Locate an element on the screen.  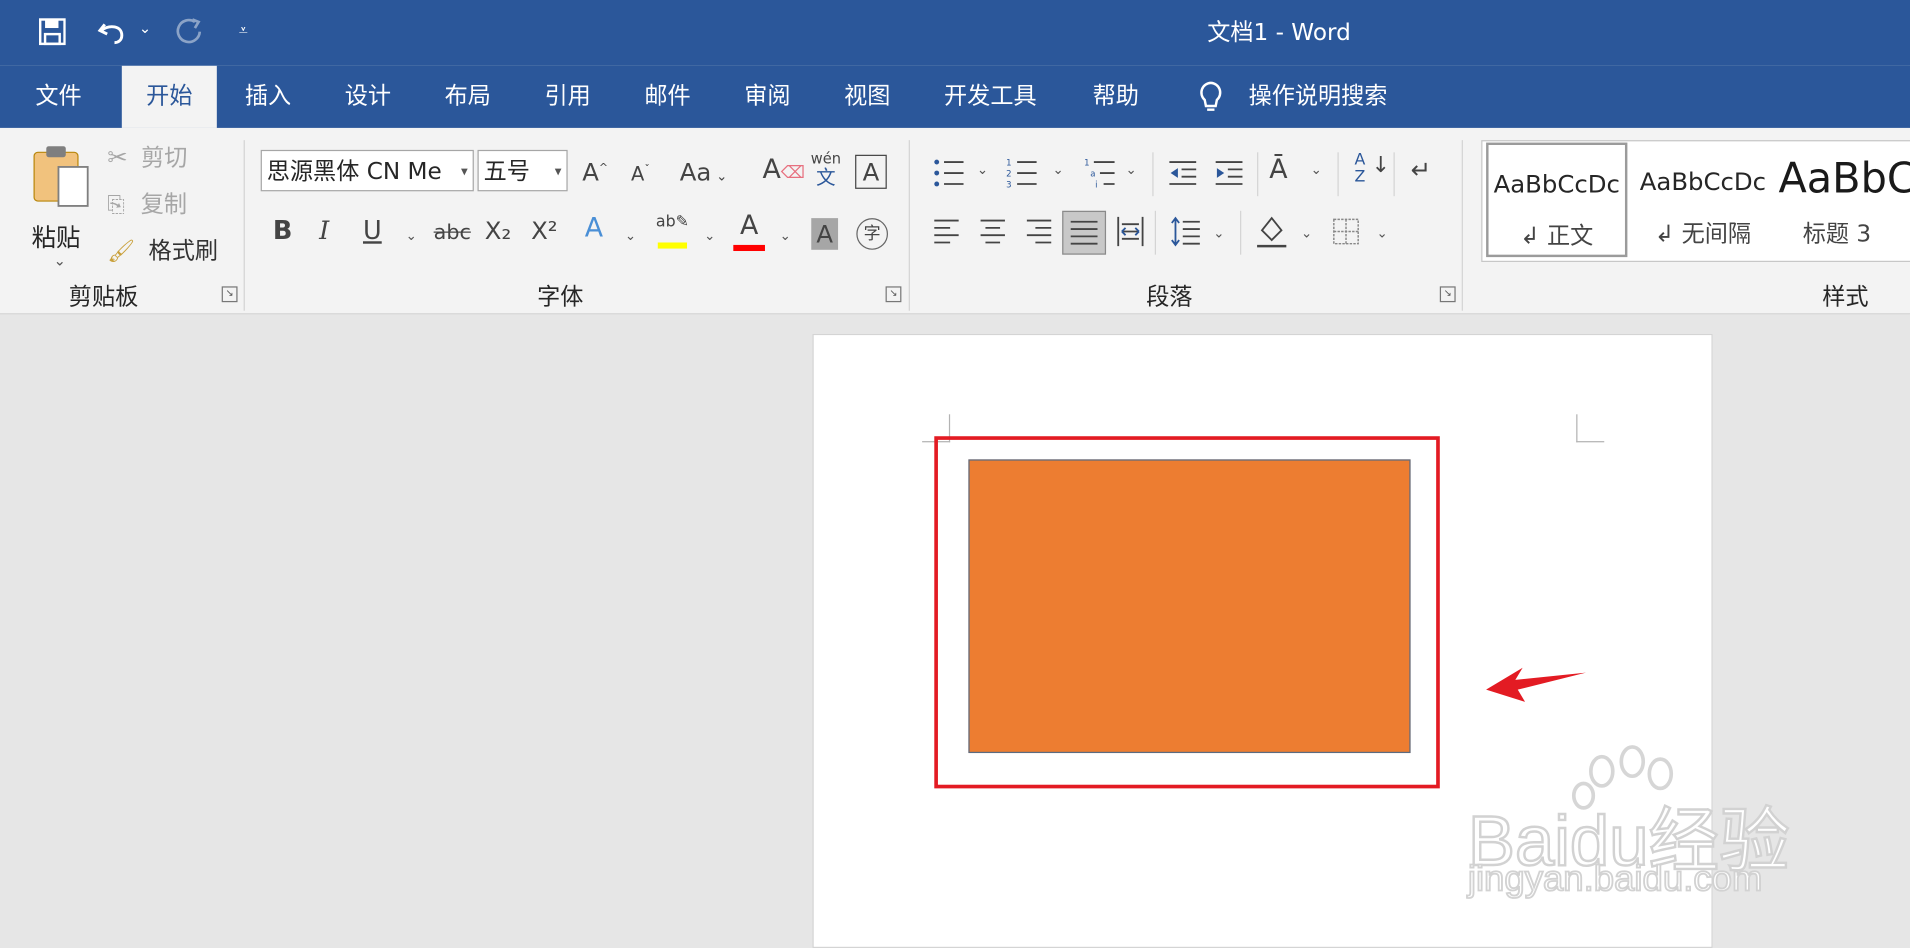
font-size-combobox: 五号 ▾ is located at coordinates (522, 170).